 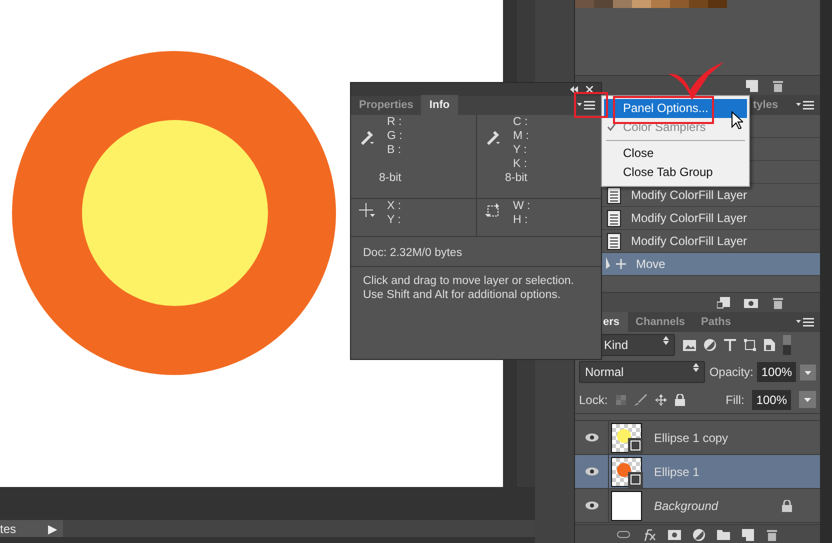 I want to click on adjustment-icon, so click(x=699, y=534).